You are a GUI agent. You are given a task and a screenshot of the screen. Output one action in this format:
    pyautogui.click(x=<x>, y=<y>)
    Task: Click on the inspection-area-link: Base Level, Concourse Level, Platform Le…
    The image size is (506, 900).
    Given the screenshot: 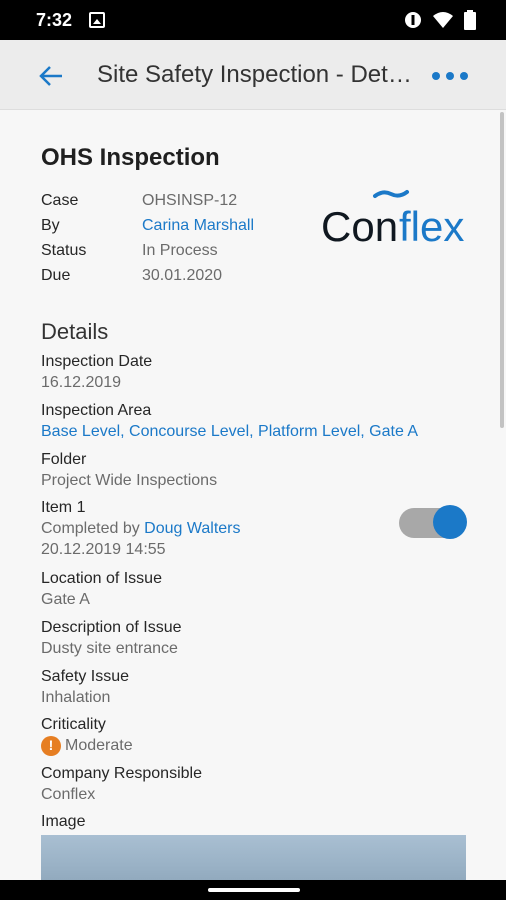 What is the action you would take?
    pyautogui.click(x=261, y=431)
    